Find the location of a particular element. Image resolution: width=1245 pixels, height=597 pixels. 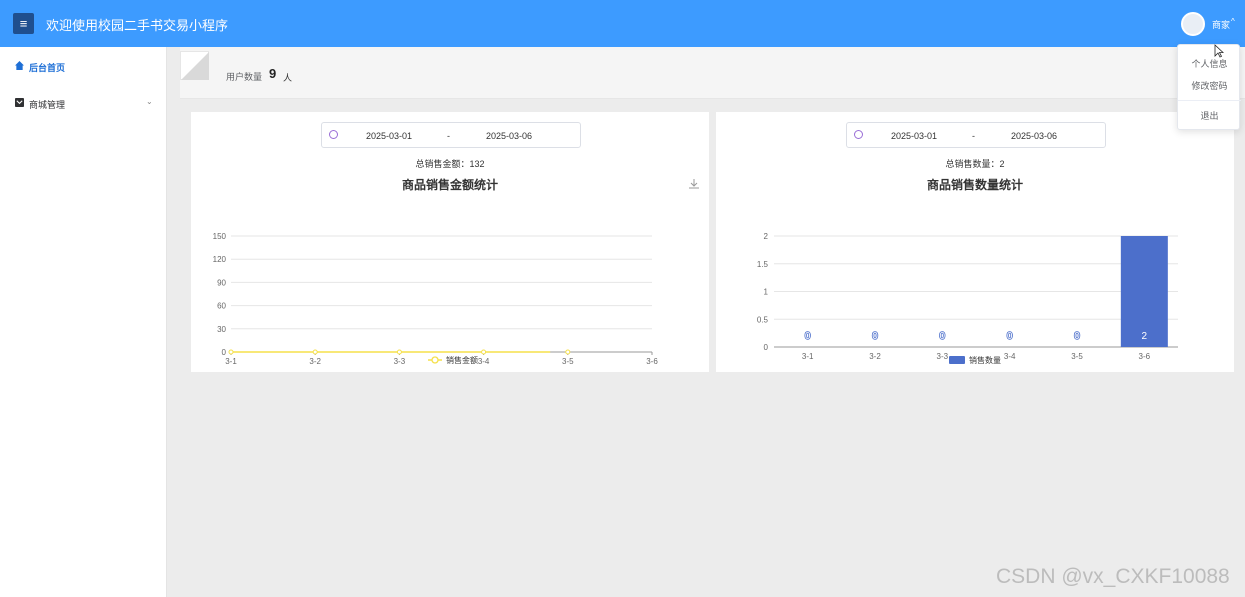

watermark: CSDN @vx_CXKF10088 is located at coordinates (1113, 576).